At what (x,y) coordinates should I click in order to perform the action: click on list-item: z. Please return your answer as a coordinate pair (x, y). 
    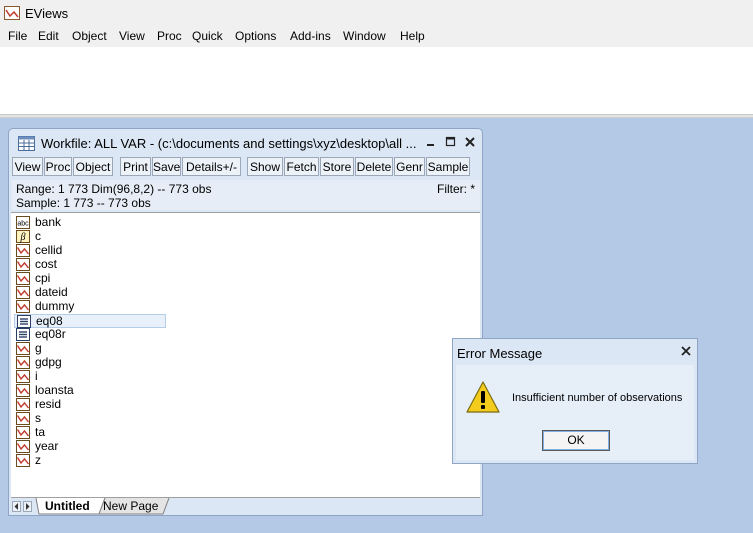
    Looking at the image, I should click on (90, 461).